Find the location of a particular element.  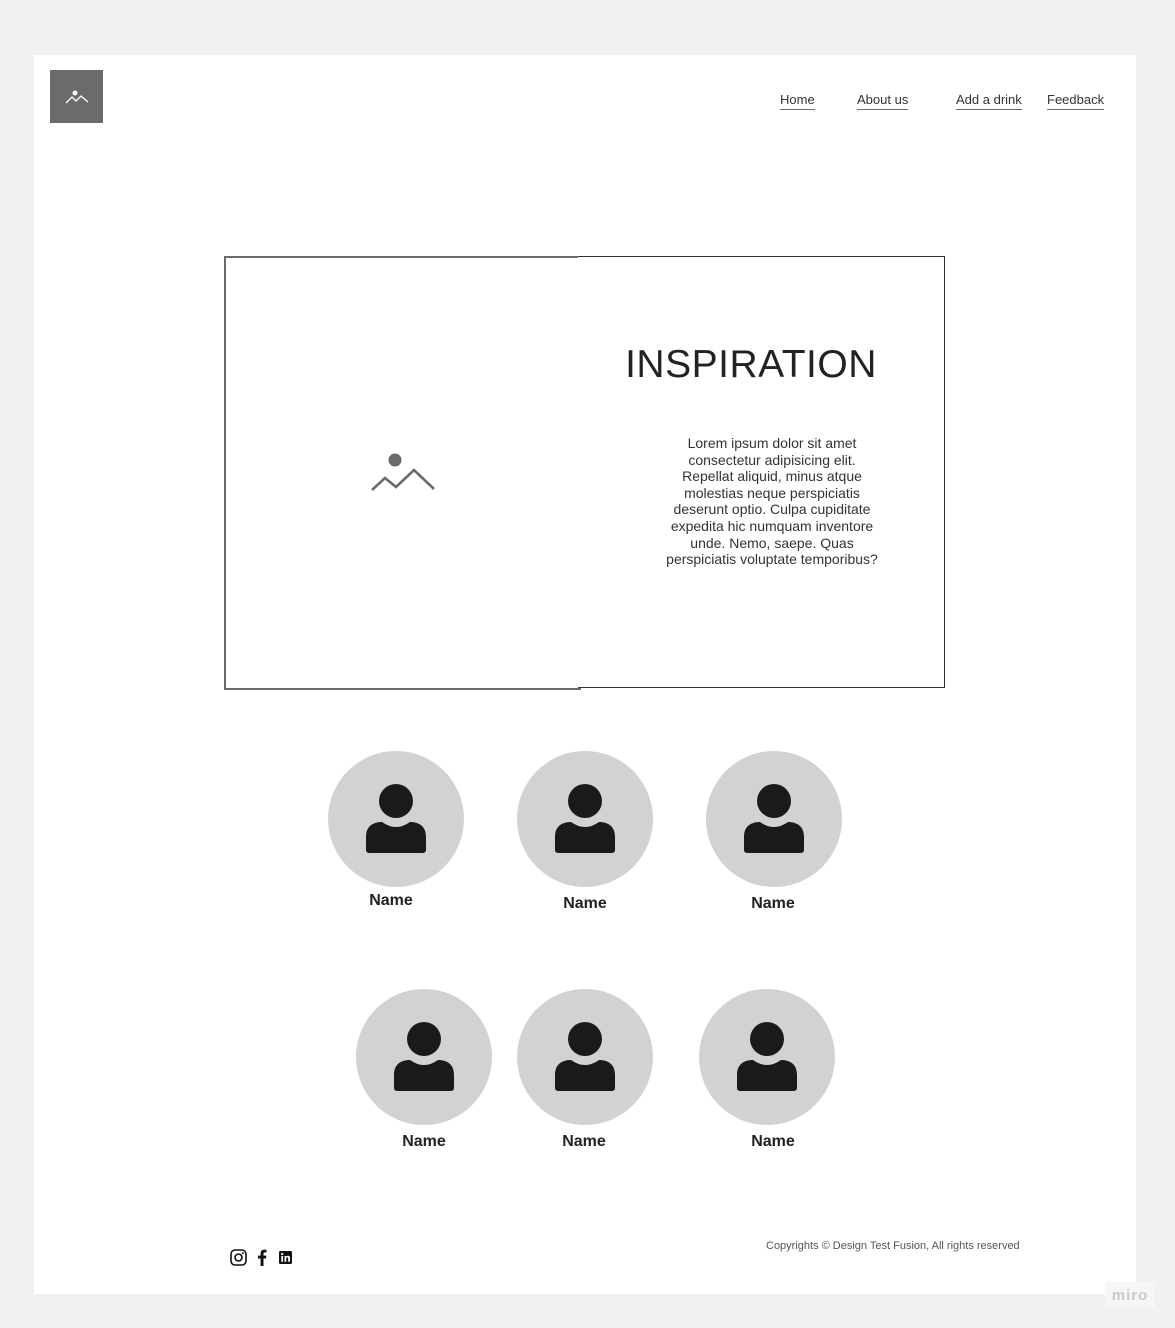

linkedin-link is located at coordinates (285, 1257).